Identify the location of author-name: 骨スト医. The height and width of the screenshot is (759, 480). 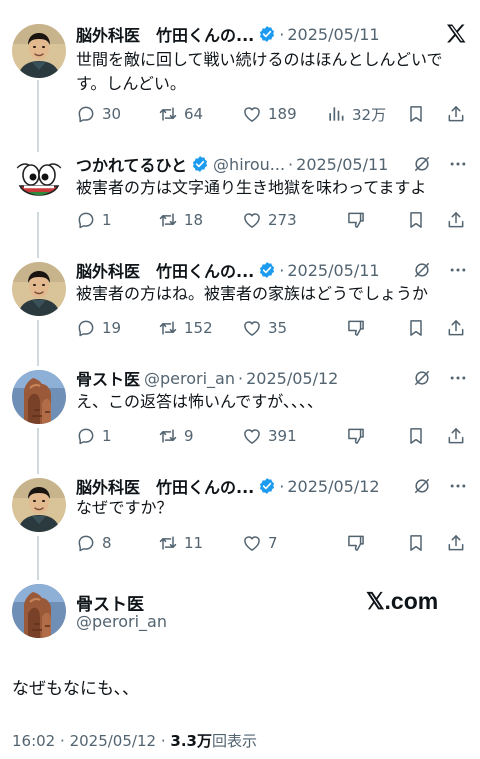
(108, 378).